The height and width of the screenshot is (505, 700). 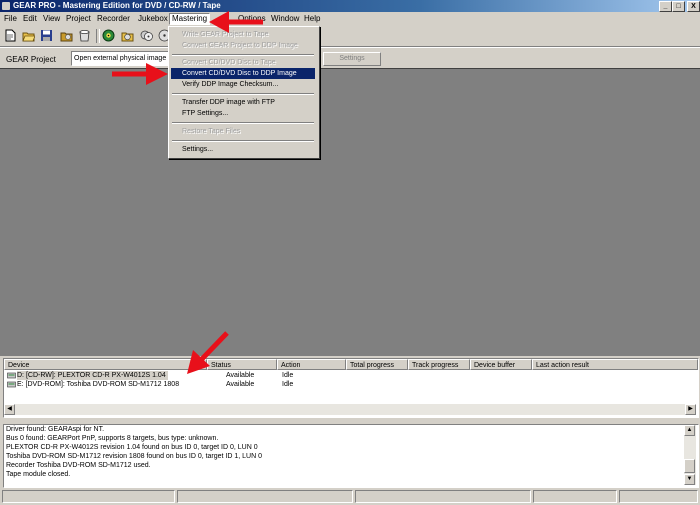 What do you see at coordinates (84, 35) in the screenshot?
I see `tape-icon` at bounding box center [84, 35].